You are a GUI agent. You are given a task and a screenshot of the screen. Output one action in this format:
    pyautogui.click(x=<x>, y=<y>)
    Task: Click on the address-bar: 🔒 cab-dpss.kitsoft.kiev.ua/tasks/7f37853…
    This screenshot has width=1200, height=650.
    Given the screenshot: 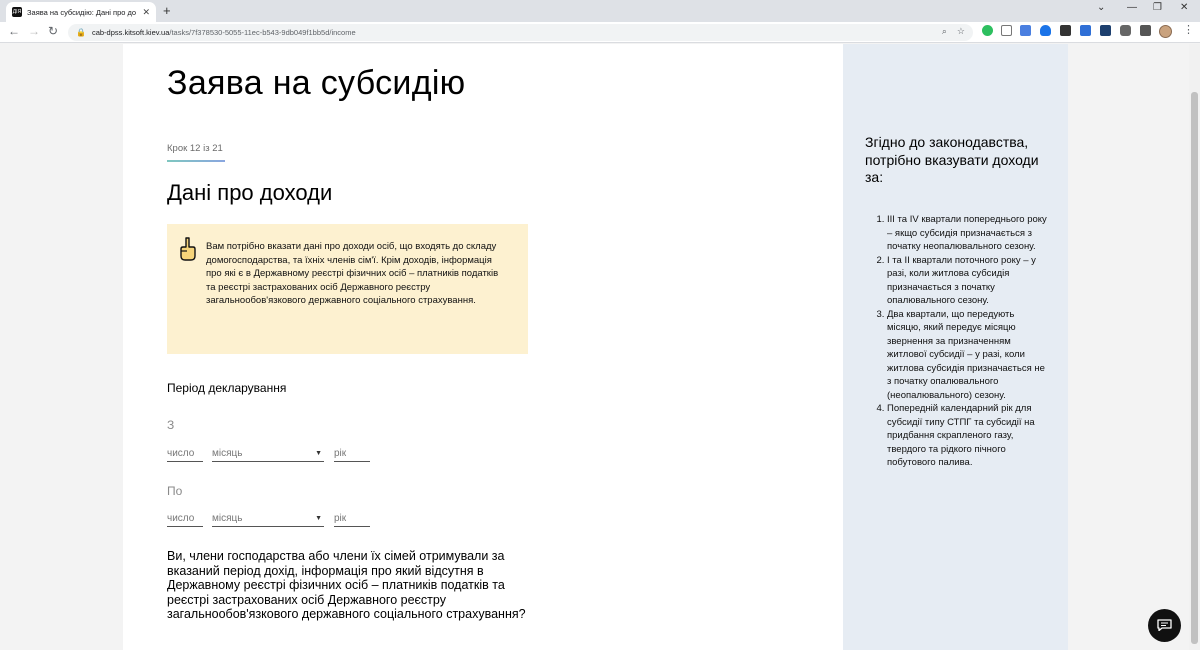 What is the action you would take?
    pyautogui.click(x=520, y=32)
    